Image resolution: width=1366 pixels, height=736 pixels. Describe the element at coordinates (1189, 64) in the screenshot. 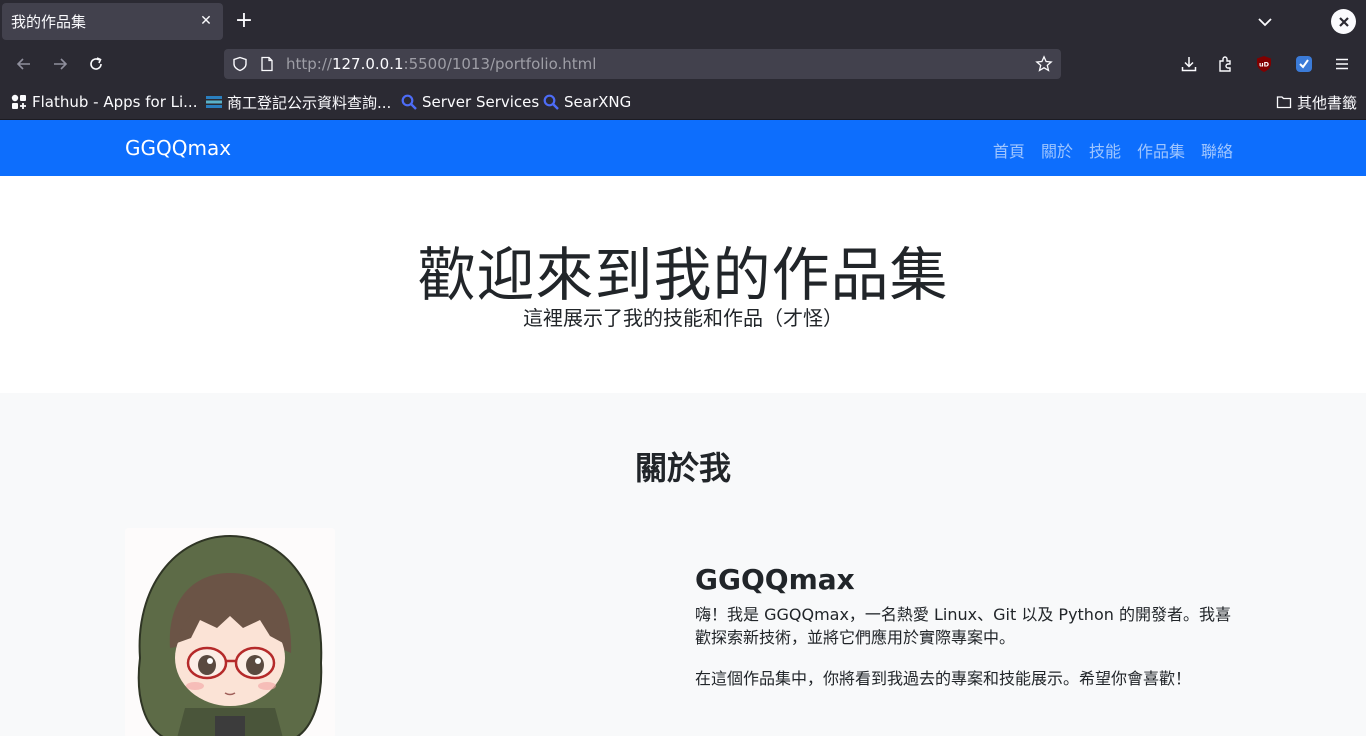

I see `download-icon` at that location.